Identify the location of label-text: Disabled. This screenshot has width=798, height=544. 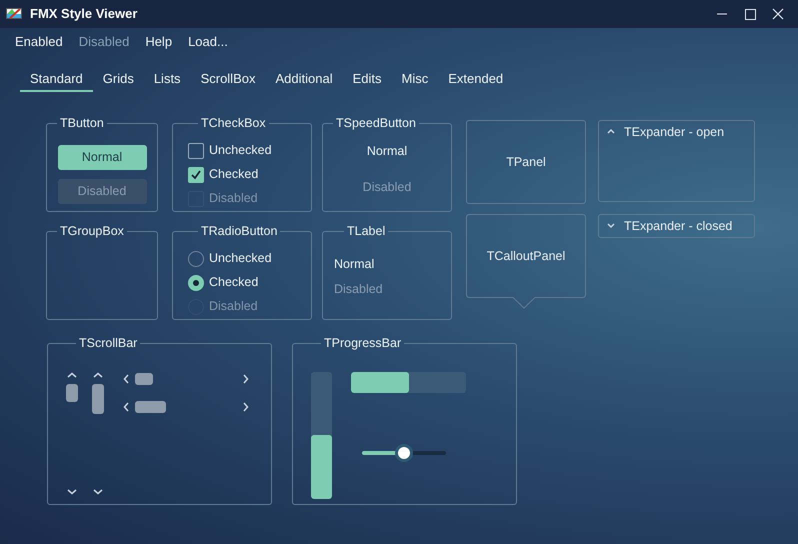
(359, 289).